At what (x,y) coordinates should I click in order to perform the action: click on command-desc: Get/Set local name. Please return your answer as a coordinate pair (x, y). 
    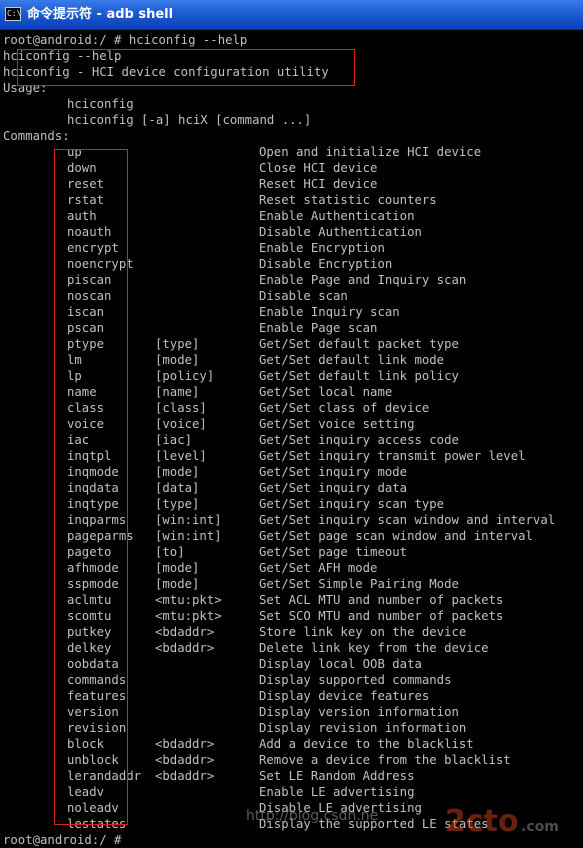
    Looking at the image, I should click on (326, 392).